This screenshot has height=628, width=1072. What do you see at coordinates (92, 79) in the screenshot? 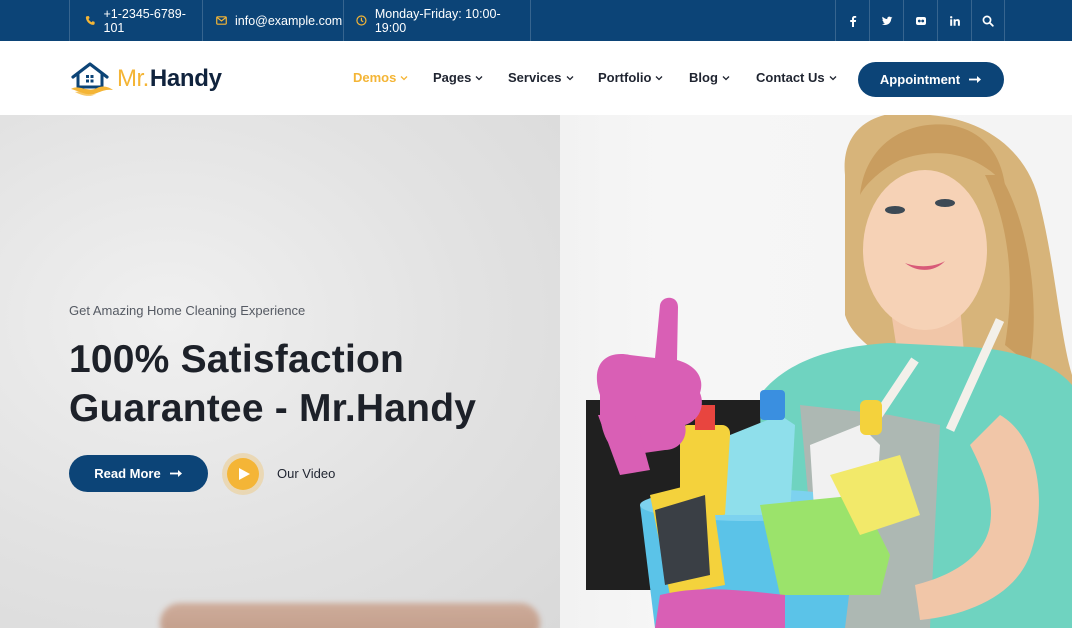
I see `house-logo-icon` at bounding box center [92, 79].